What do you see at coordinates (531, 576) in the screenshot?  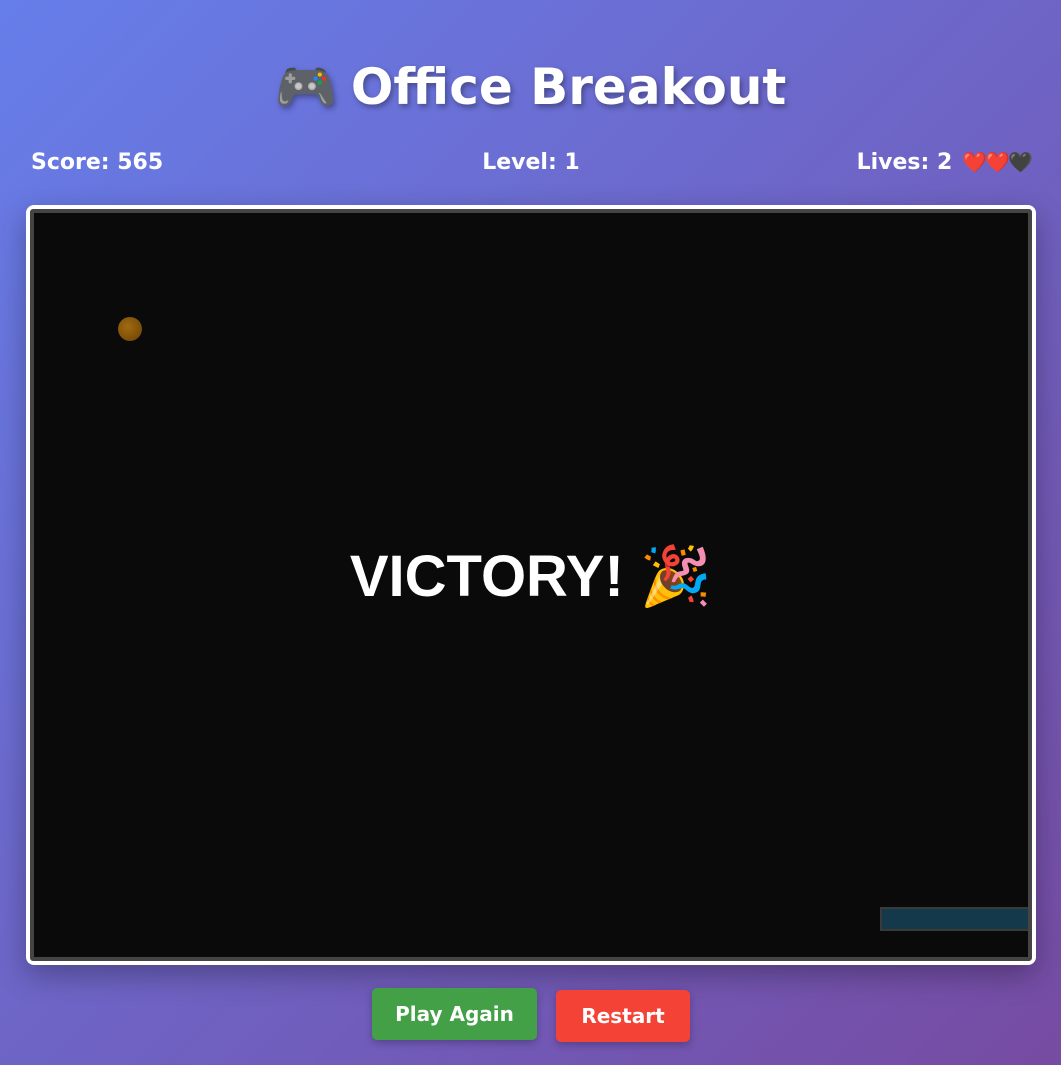 I see `victory-message: VICTORY! 🎉` at bounding box center [531, 576].